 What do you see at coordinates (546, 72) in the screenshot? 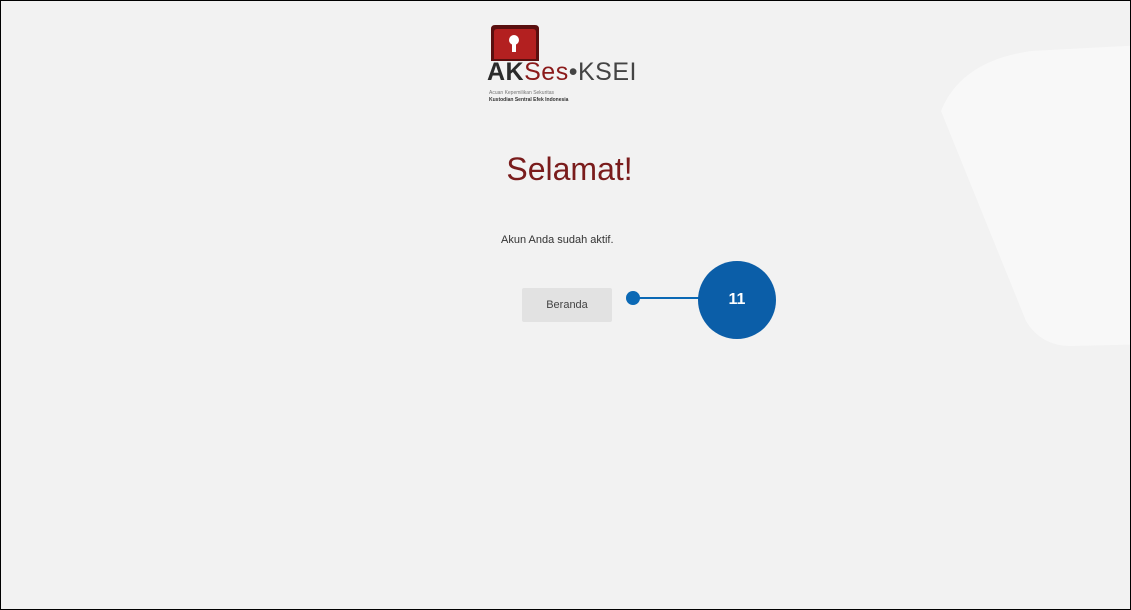
I see `logo-ses: Ses` at bounding box center [546, 72].